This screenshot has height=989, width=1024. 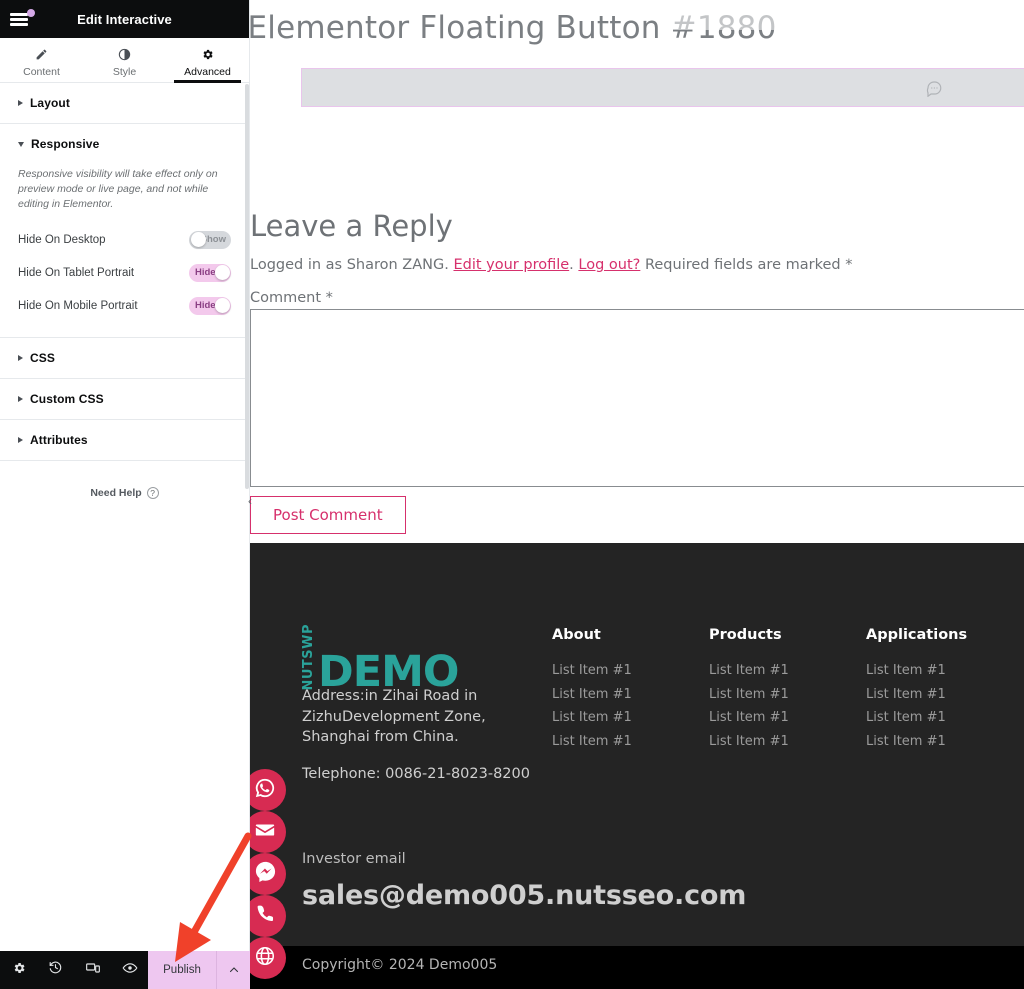 I want to click on comment-field-label: Comment *, so click(x=291, y=298).